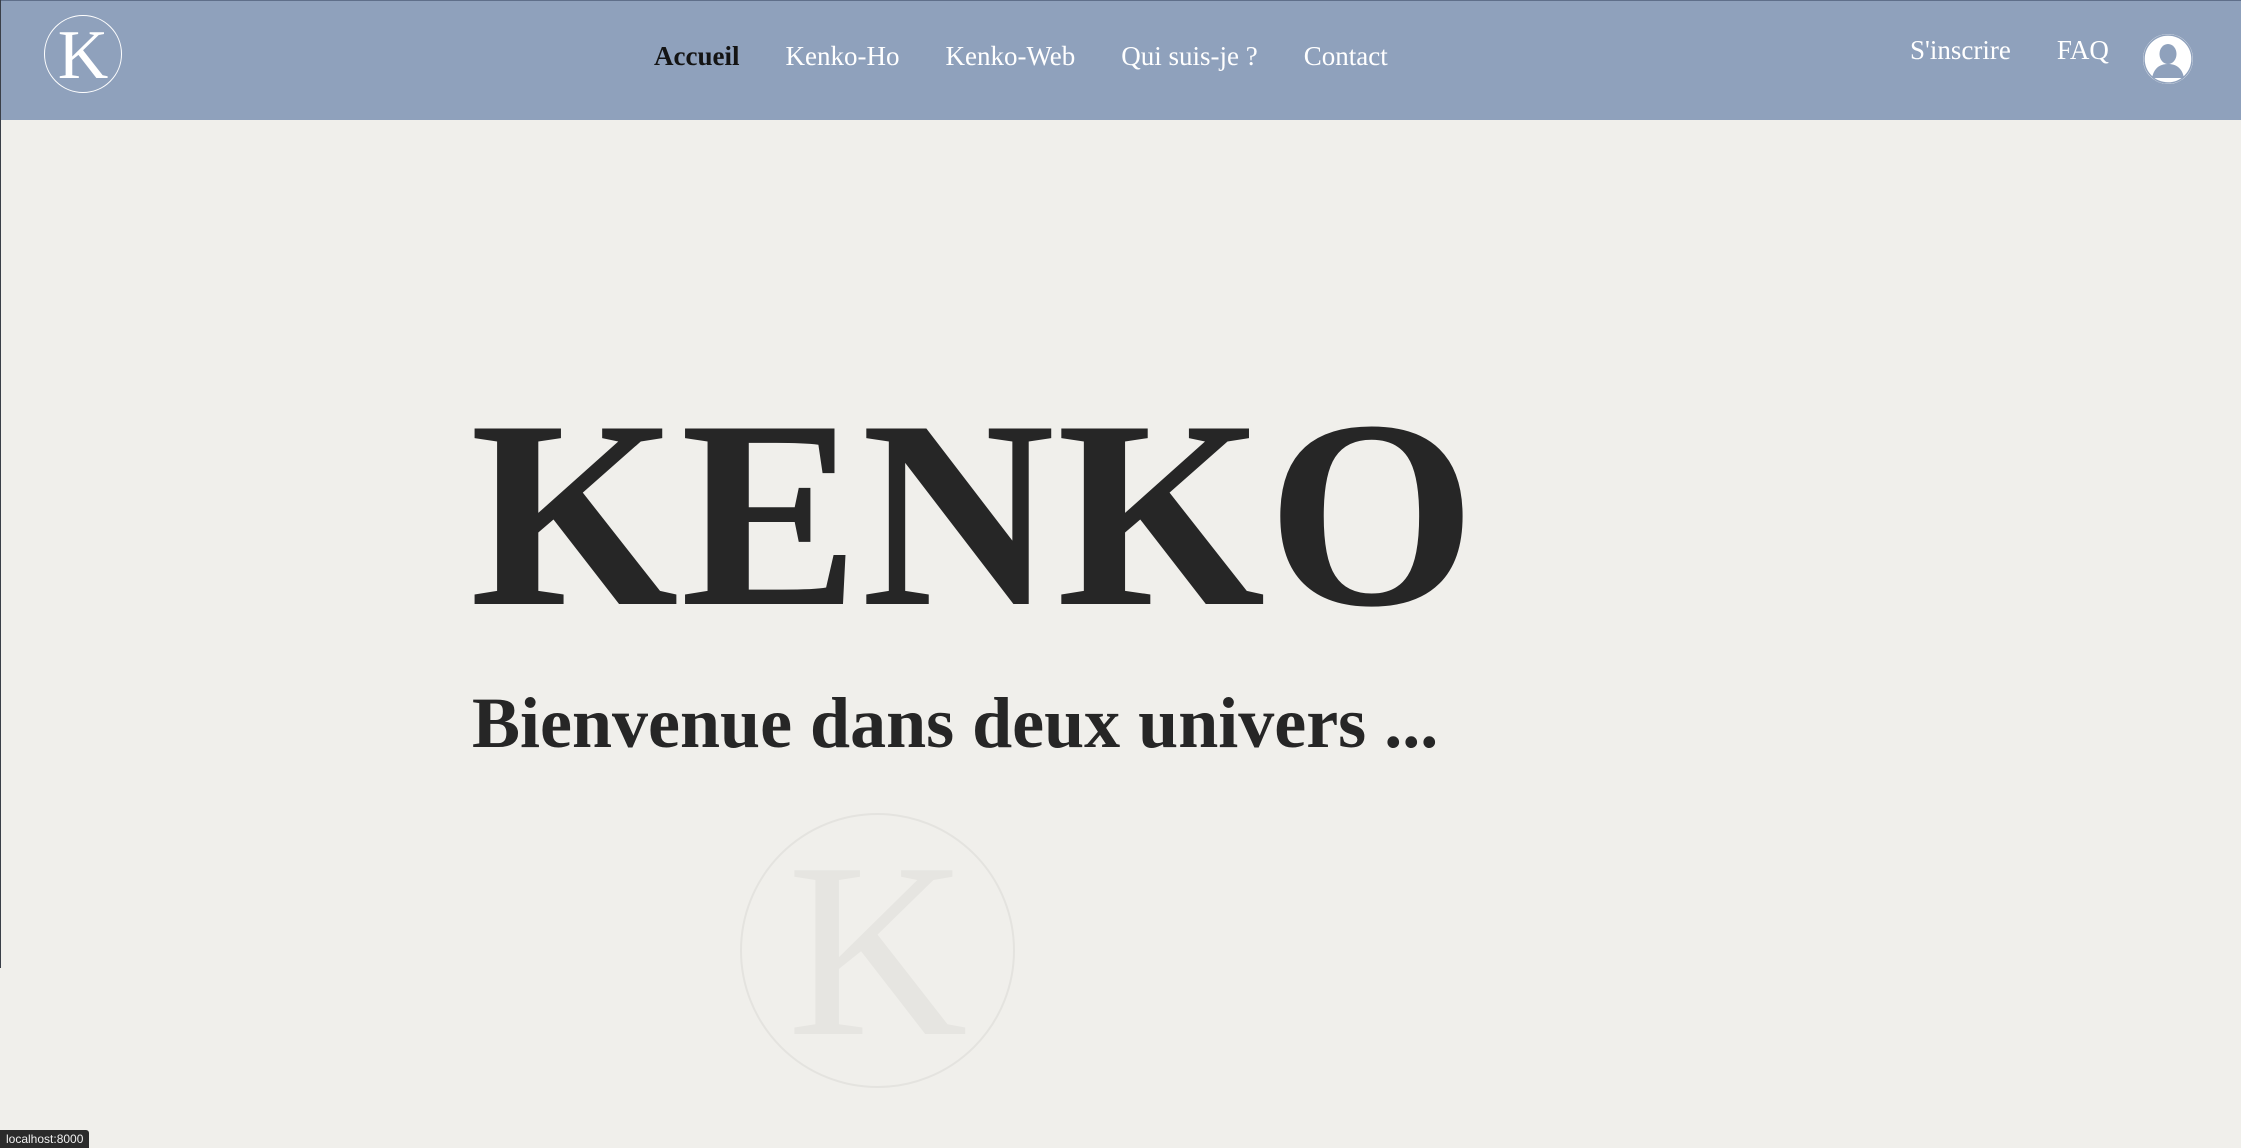 The height and width of the screenshot is (1148, 2241). I want to click on status-bar-url: localhost:8000, so click(45, 1139).